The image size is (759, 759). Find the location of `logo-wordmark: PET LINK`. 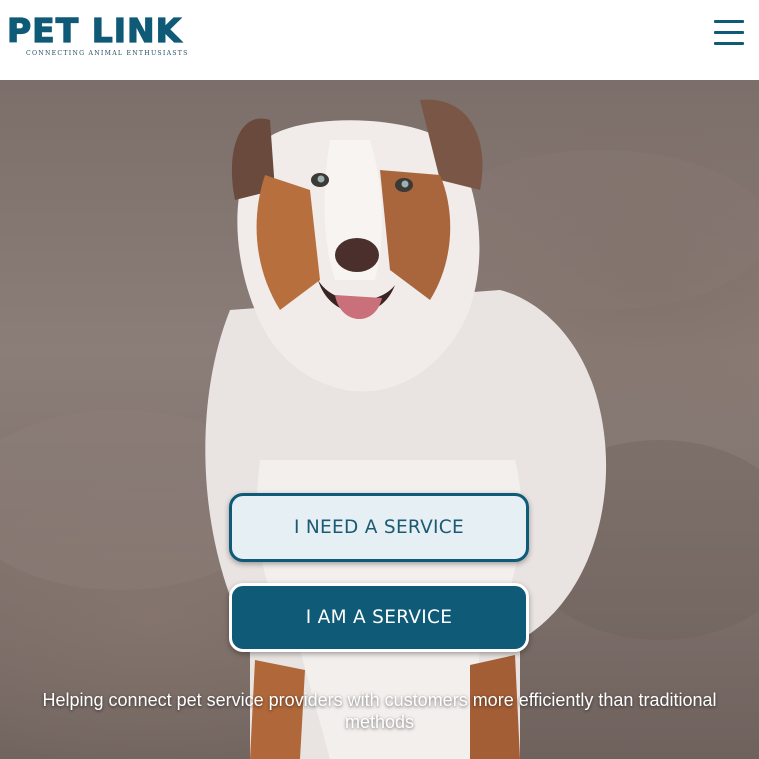

logo-wordmark: PET LINK is located at coordinates (94, 30).